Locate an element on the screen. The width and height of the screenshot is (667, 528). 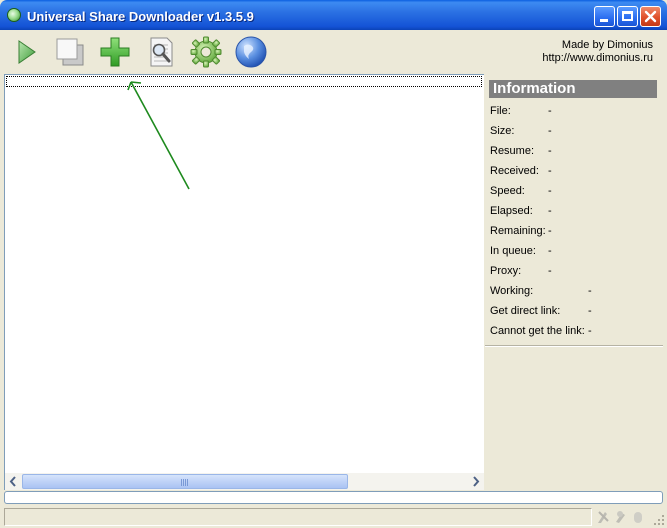
copy-button is located at coordinates (70, 52).